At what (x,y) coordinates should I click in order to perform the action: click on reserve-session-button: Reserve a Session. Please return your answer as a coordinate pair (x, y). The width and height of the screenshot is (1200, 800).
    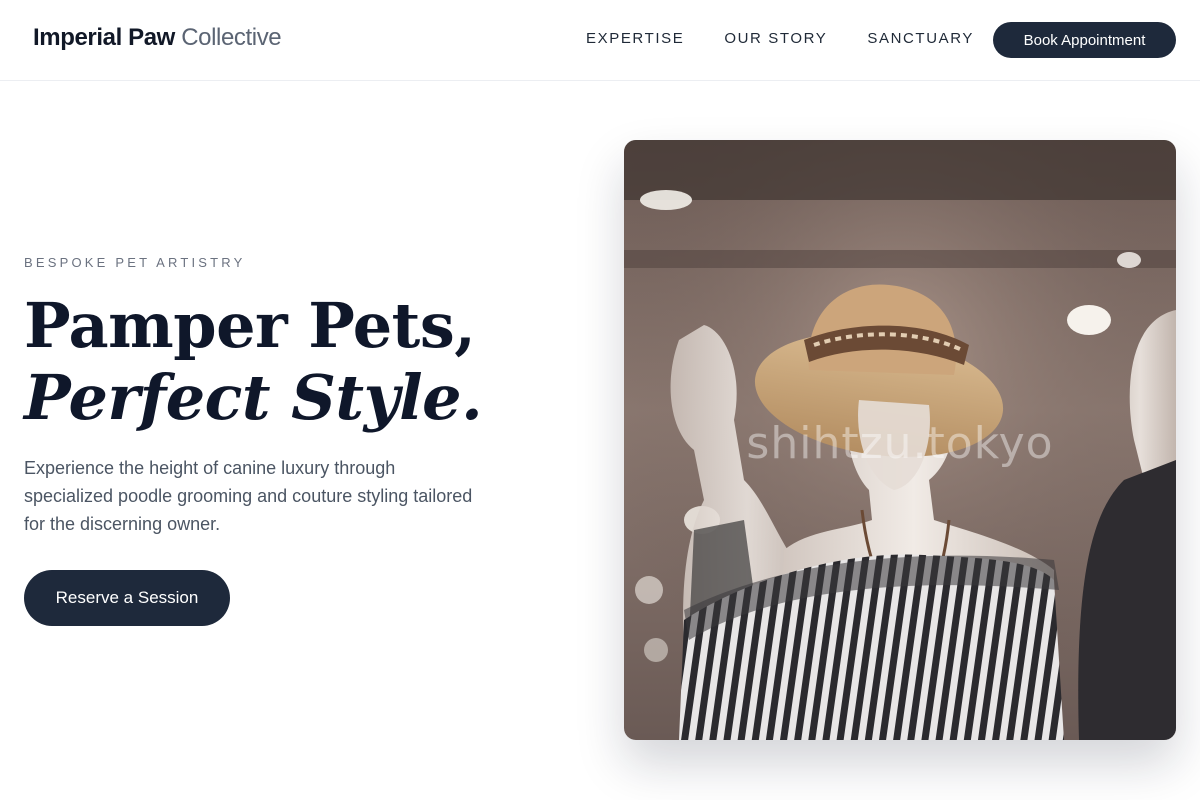
    Looking at the image, I should click on (127, 598).